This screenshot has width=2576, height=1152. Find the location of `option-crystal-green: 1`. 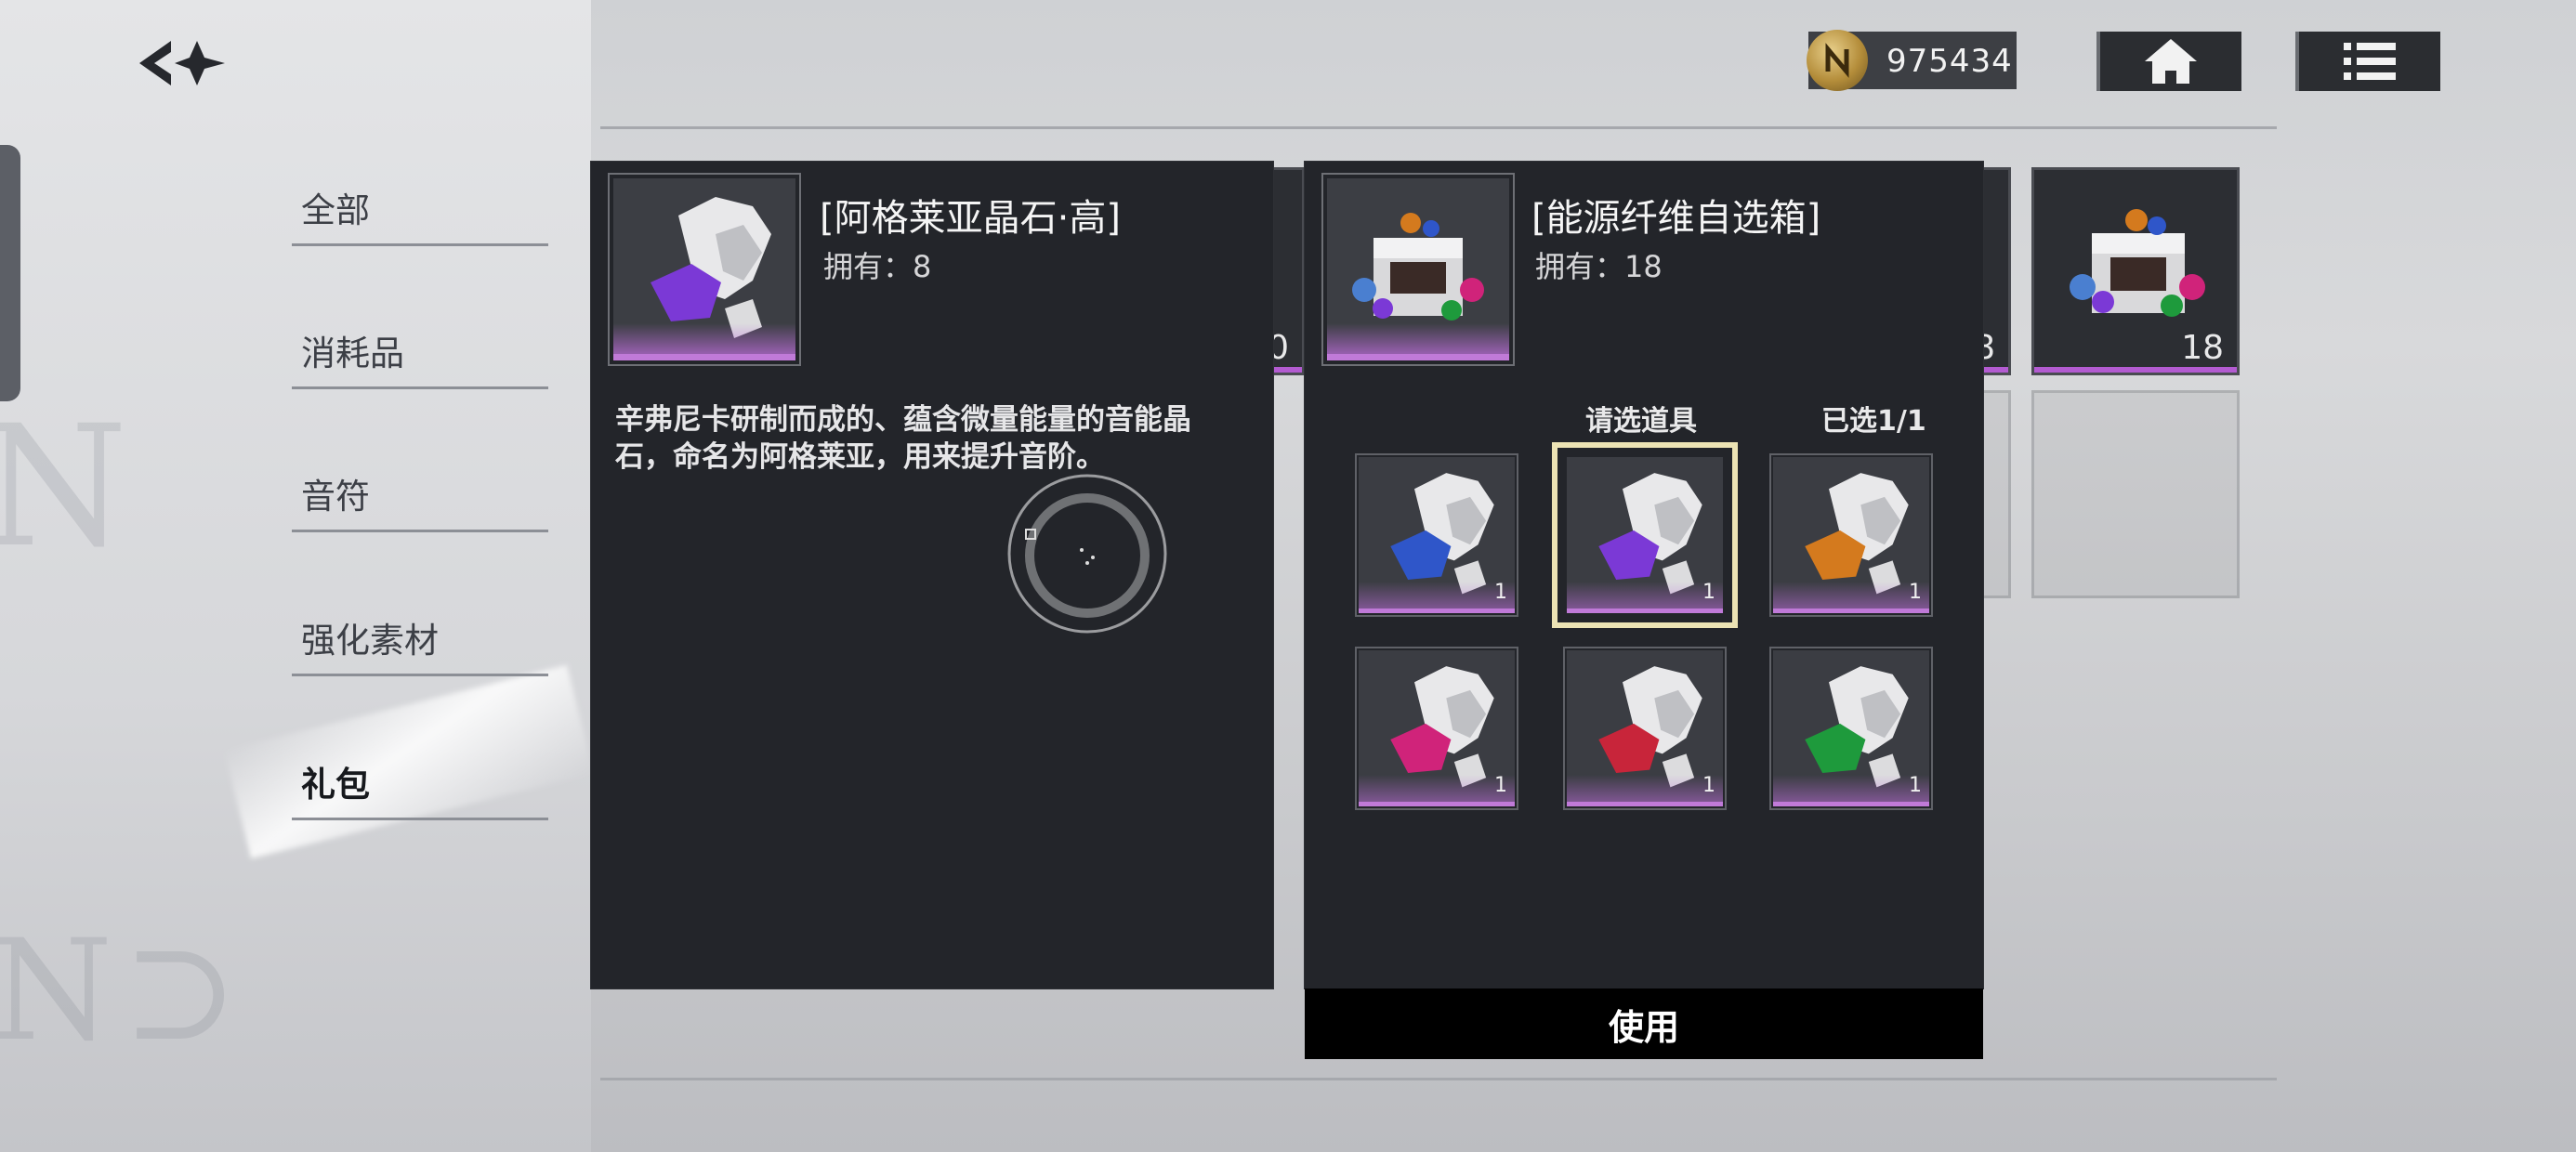

option-crystal-green: 1 is located at coordinates (1851, 728).